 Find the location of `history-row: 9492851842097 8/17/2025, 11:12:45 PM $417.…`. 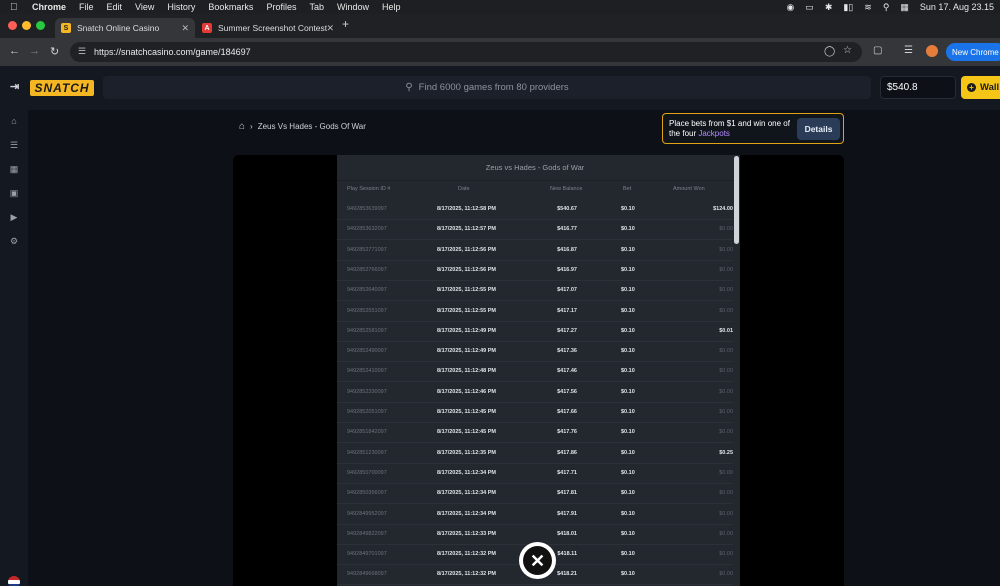

history-row: 9492851842097 8/17/2025, 11:12:45 PM $417.… is located at coordinates (535, 433).